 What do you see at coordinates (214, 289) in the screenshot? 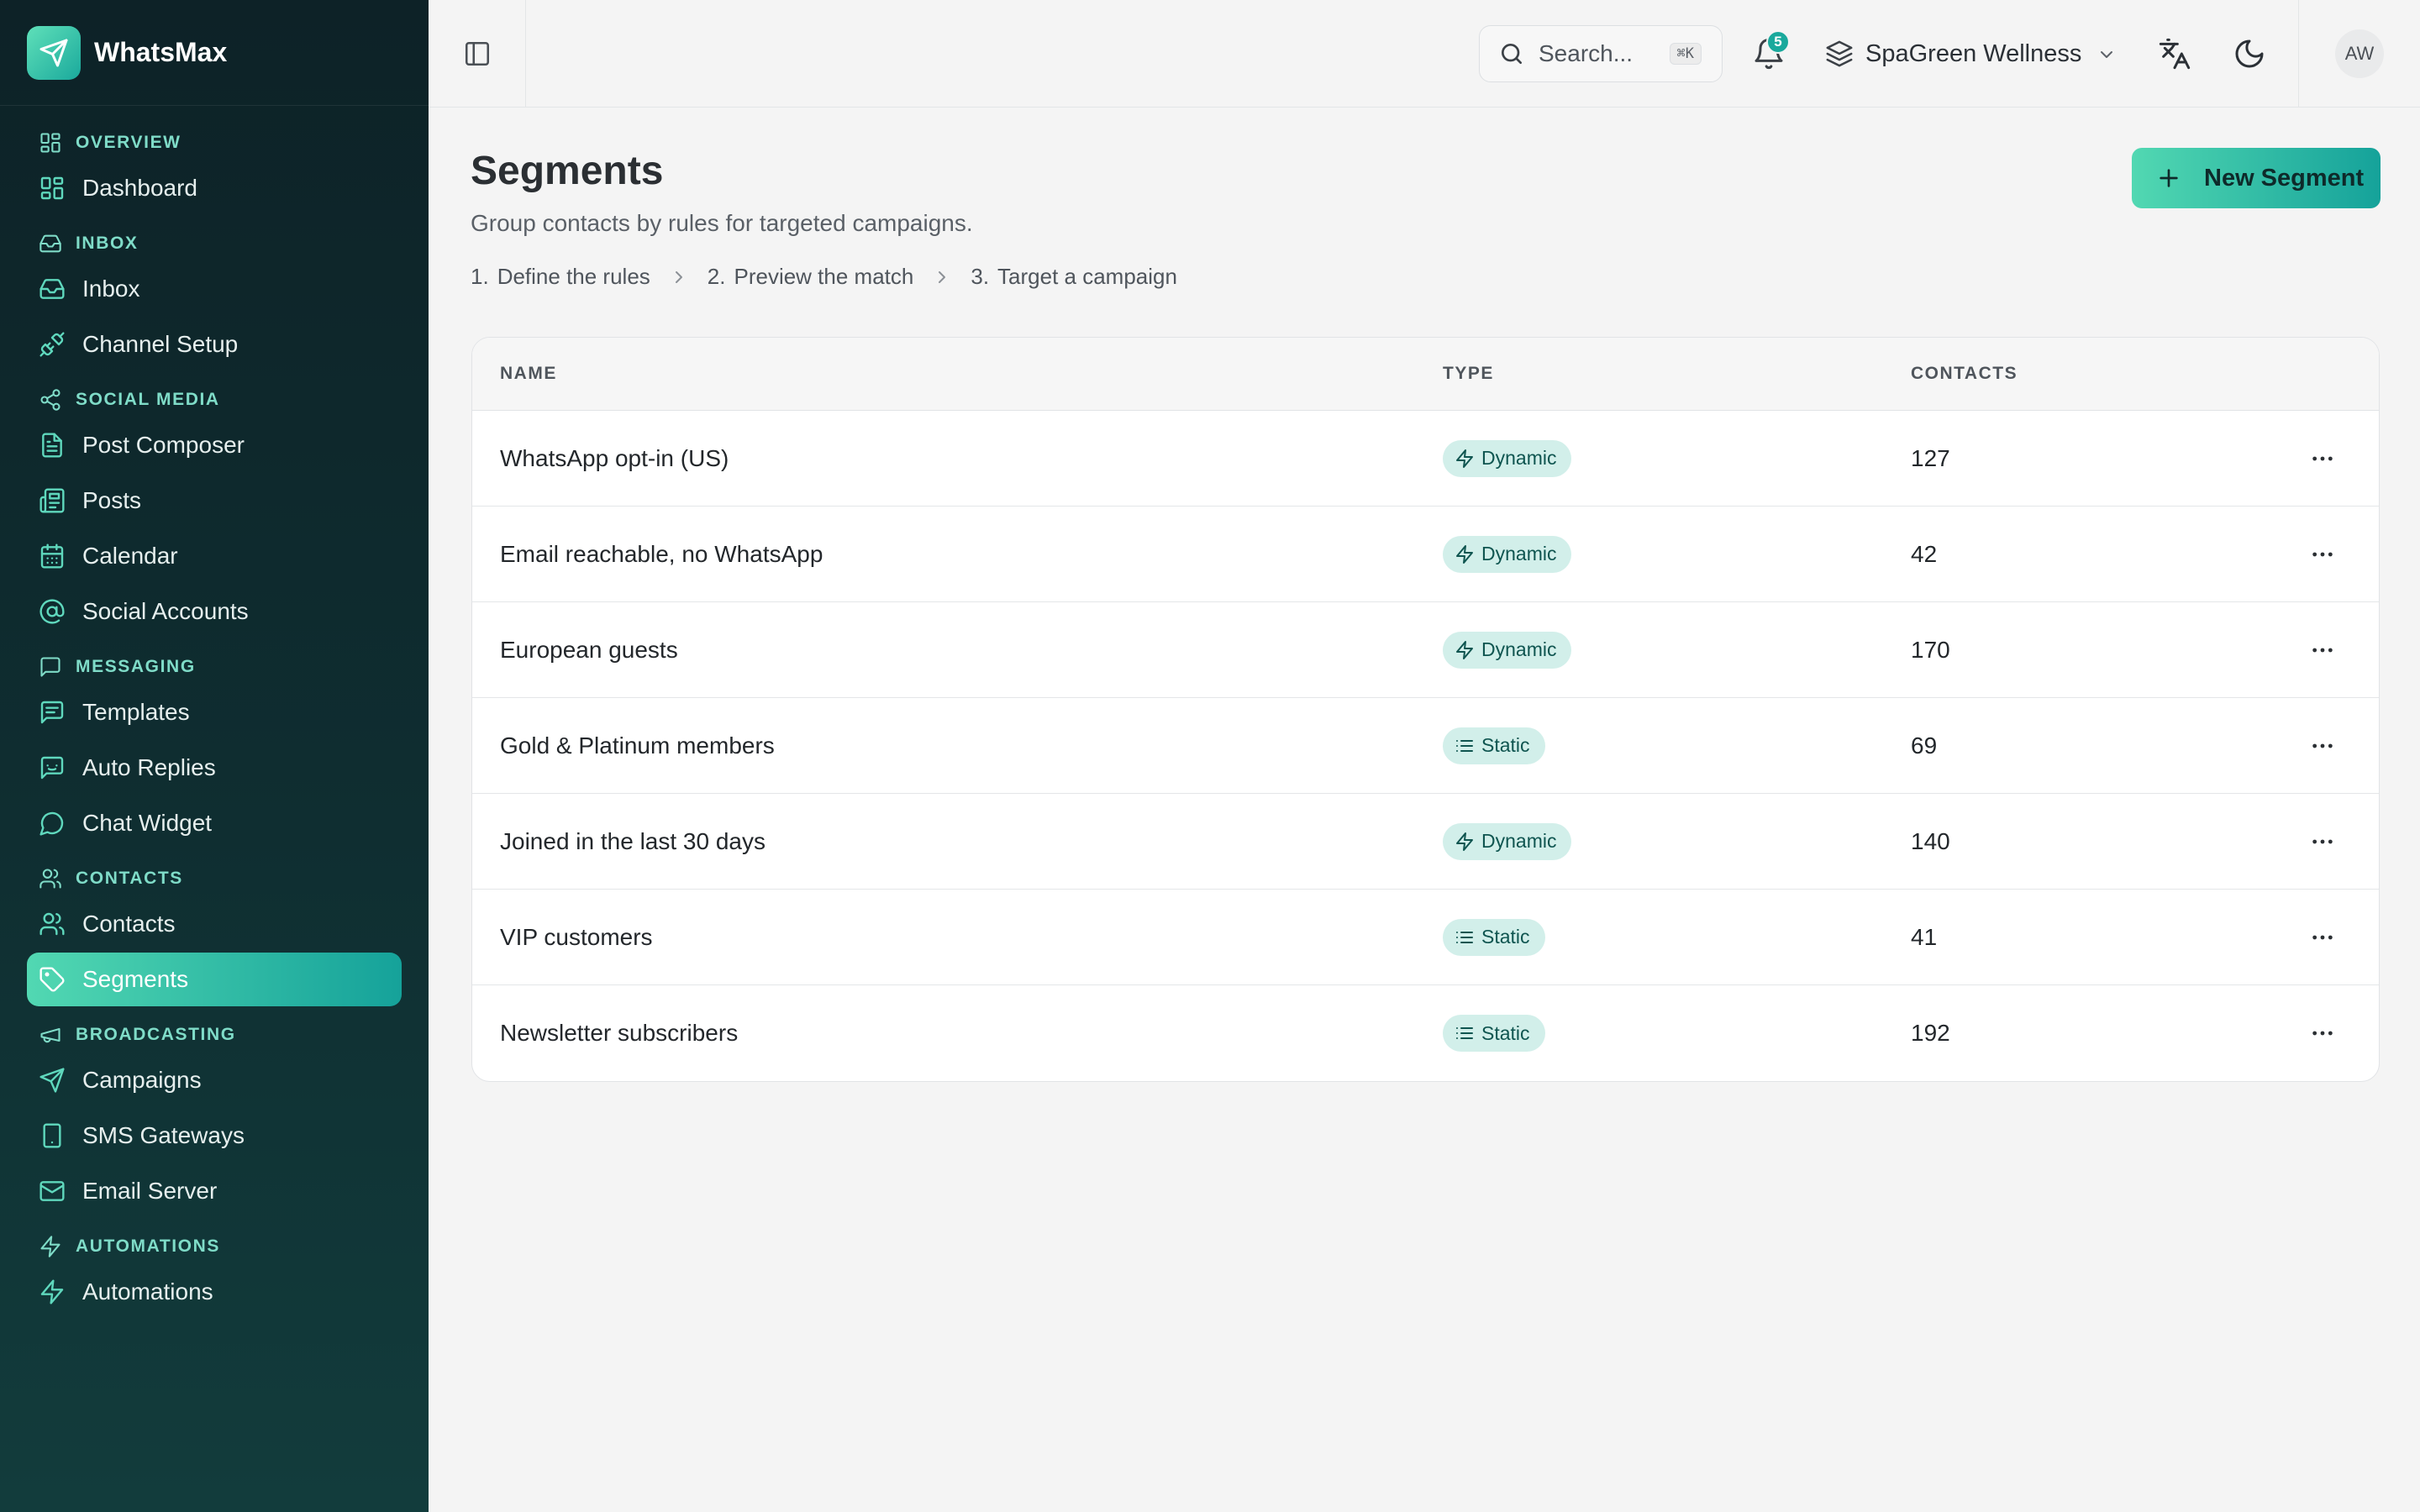
I see `sidebar-item-inbox: Inbox` at bounding box center [214, 289].